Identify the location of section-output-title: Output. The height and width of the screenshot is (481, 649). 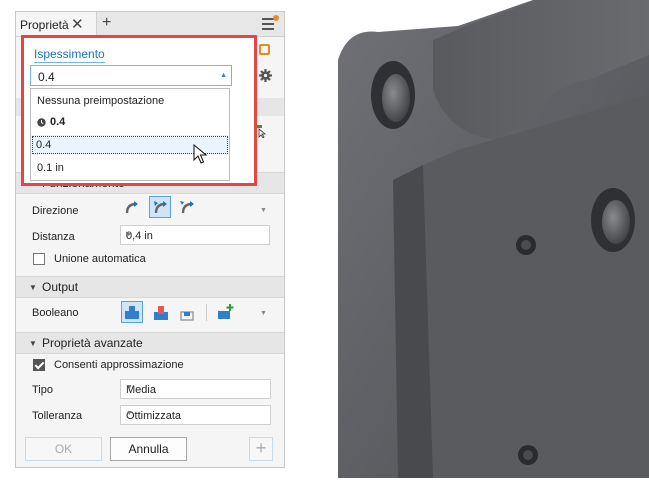
(60, 287).